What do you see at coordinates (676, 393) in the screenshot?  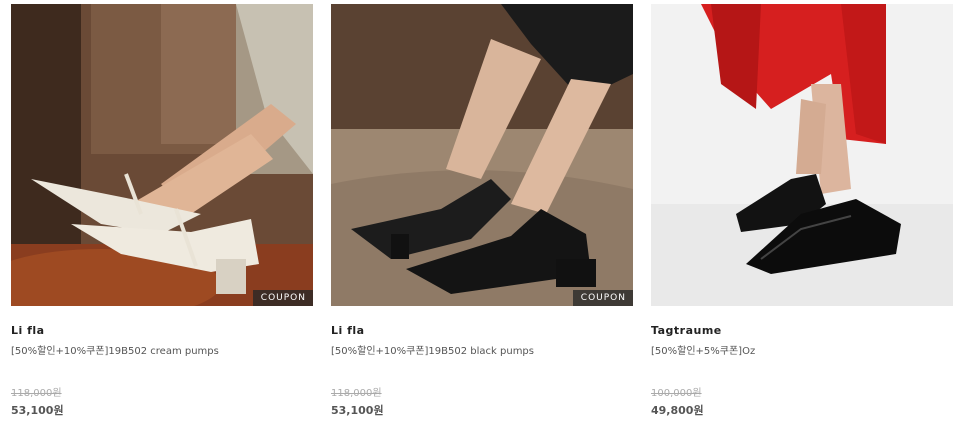 I see `original-price: 100,000원` at bounding box center [676, 393].